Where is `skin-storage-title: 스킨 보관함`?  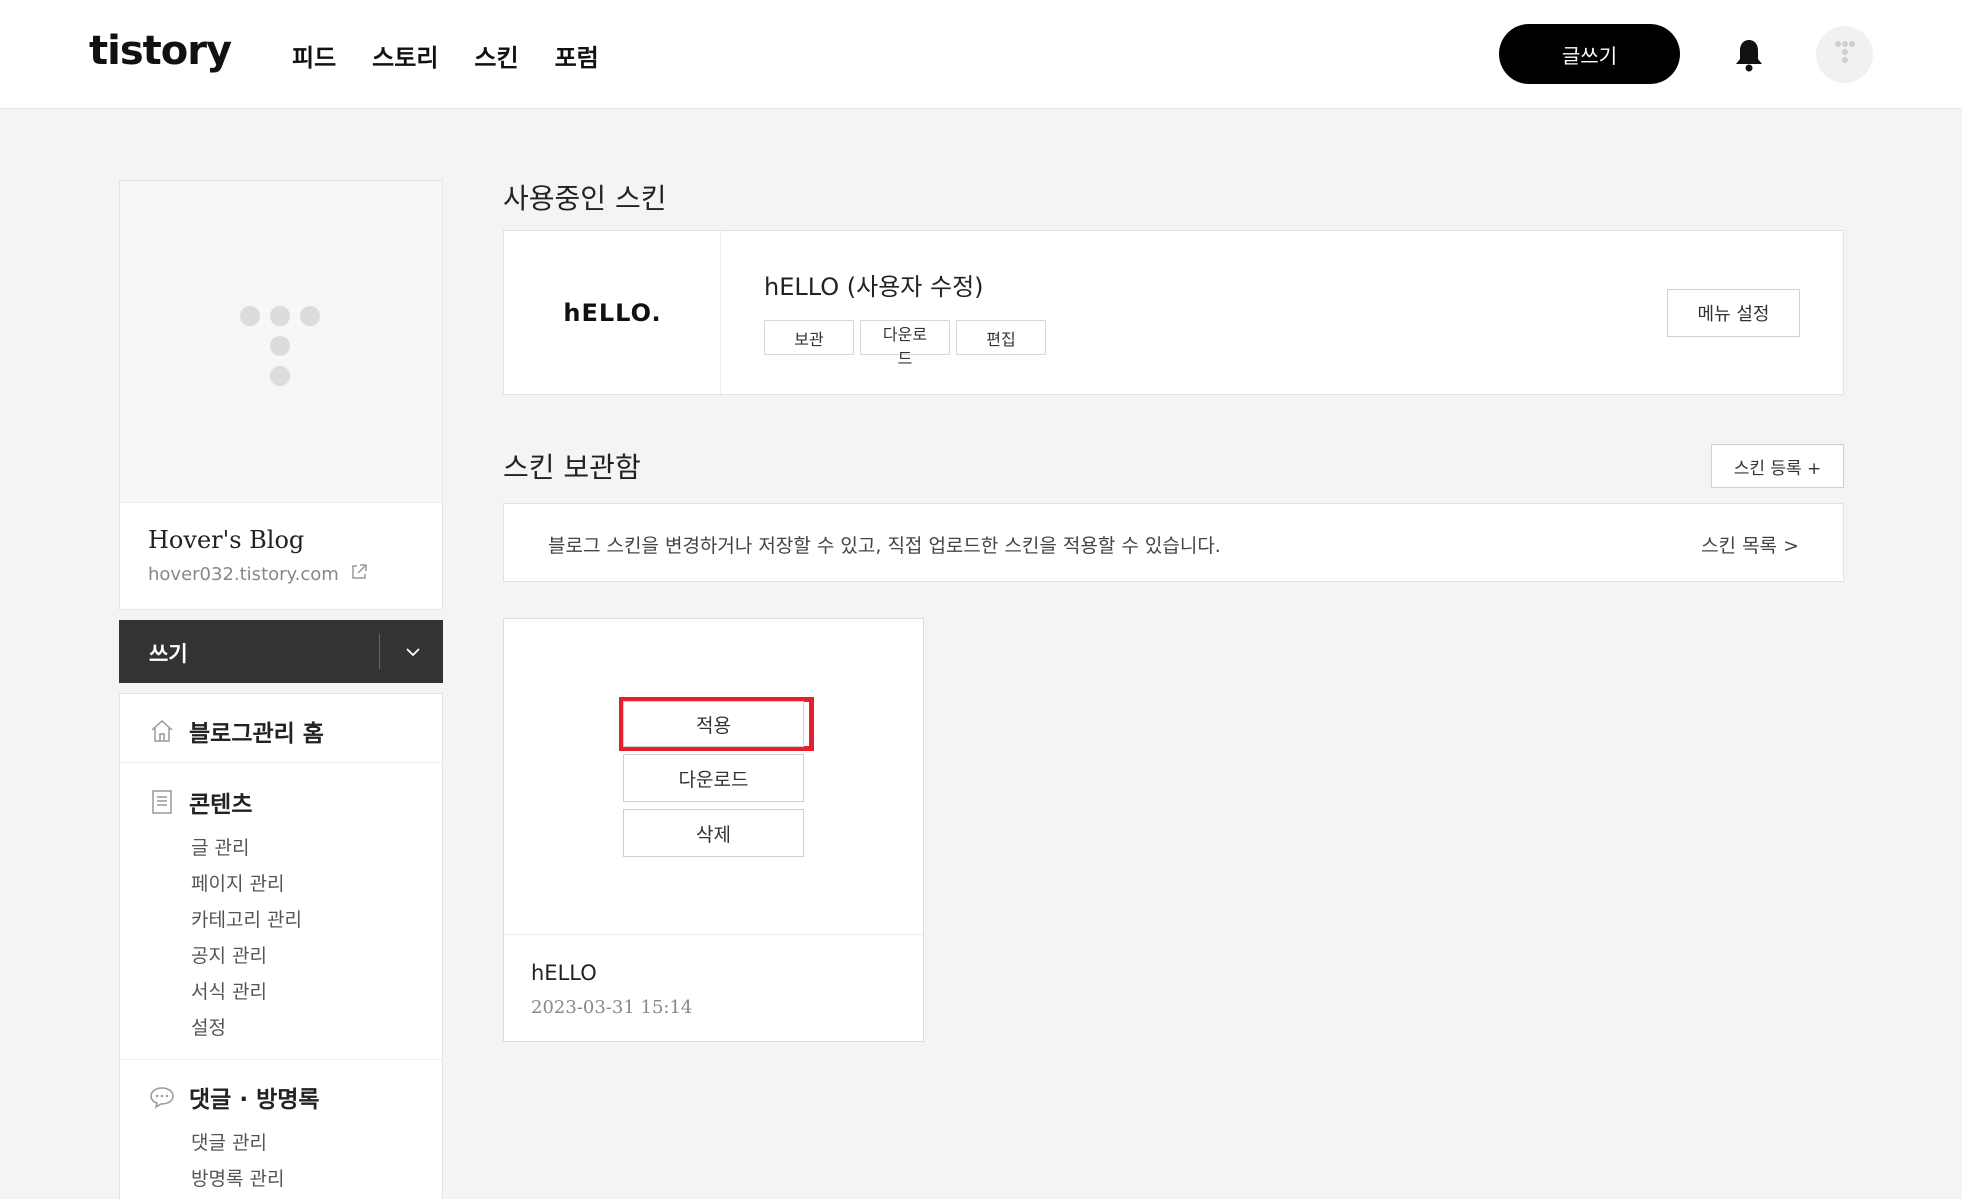 skin-storage-title: 스킨 보관함 is located at coordinates (572, 467).